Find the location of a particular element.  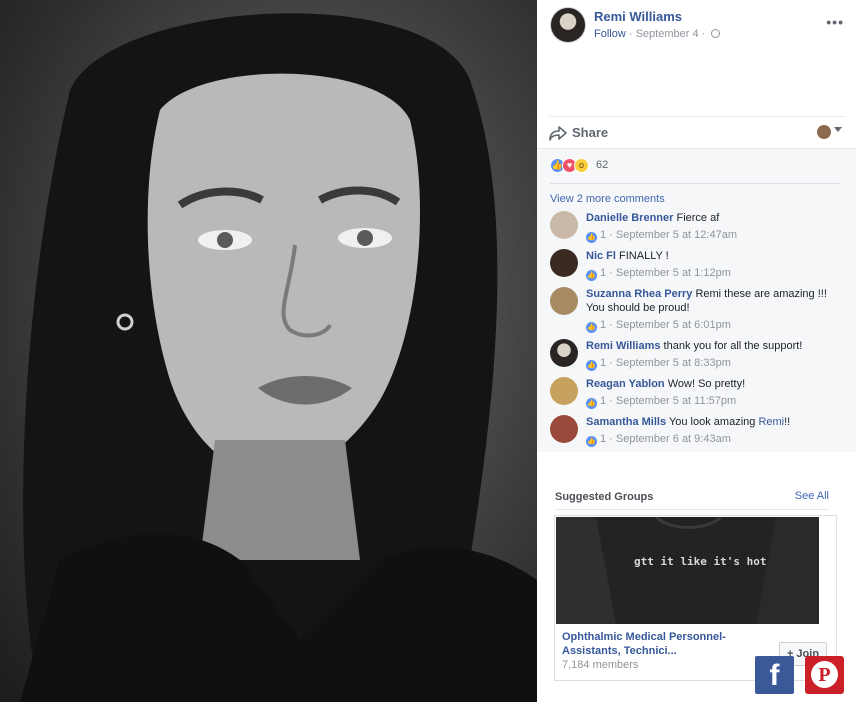

group-cover-image: gtt it like it's hot is located at coordinates (687, 570).